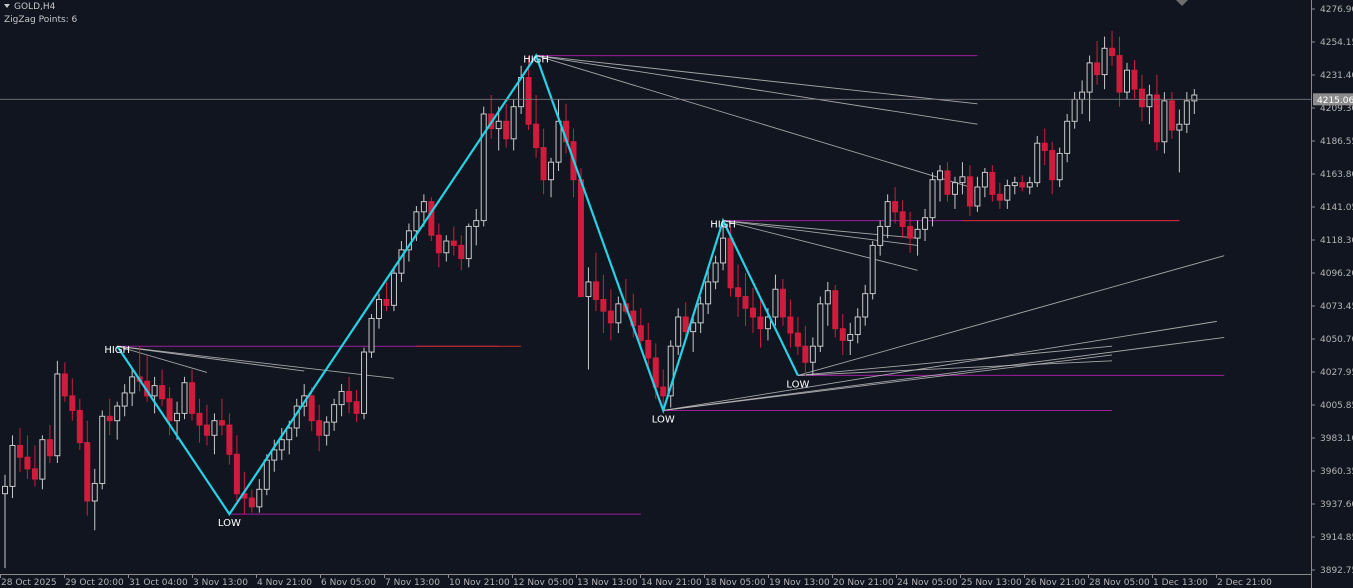 This screenshot has width=1353, height=588. Describe the element at coordinates (735, 583) in the screenshot. I see `time-tick-label: 18 Nov 05:00` at that location.